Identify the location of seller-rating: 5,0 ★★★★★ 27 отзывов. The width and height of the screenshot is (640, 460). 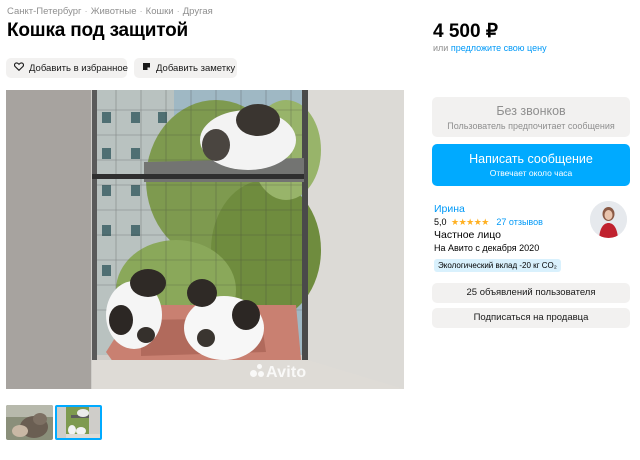
(488, 222).